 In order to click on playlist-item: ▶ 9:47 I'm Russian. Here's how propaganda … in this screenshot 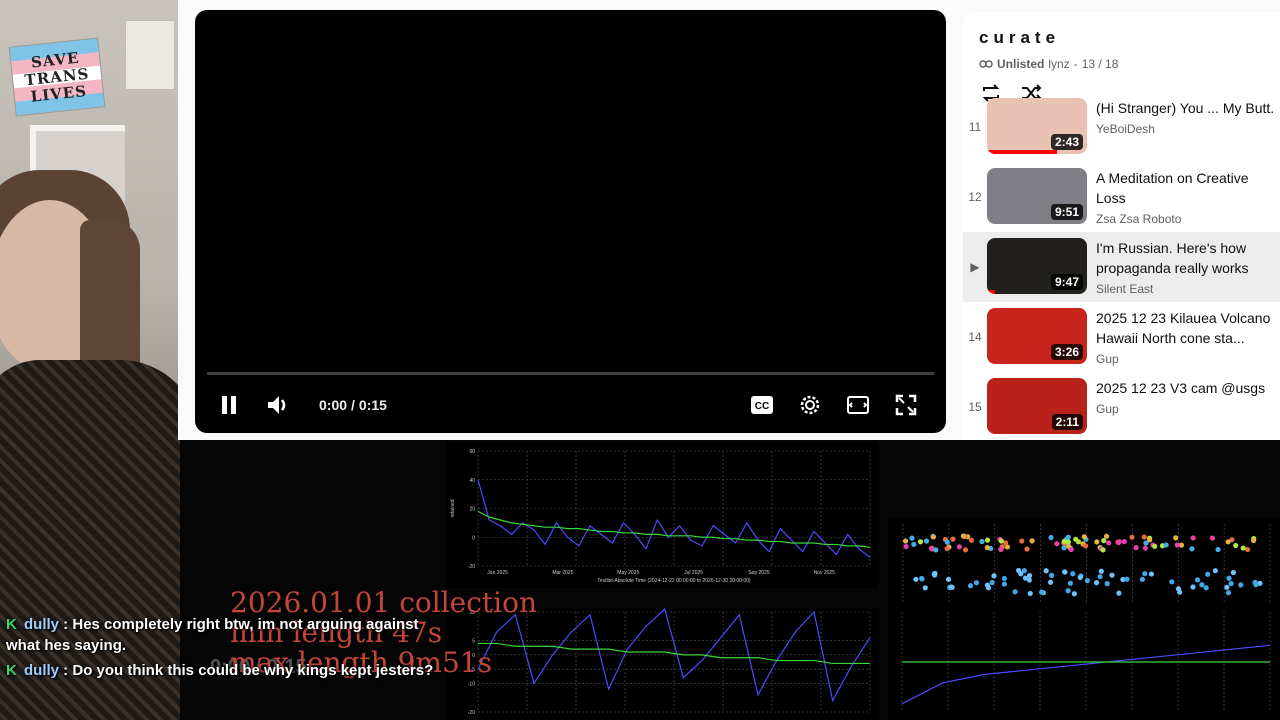, I will do `click(1121, 267)`.